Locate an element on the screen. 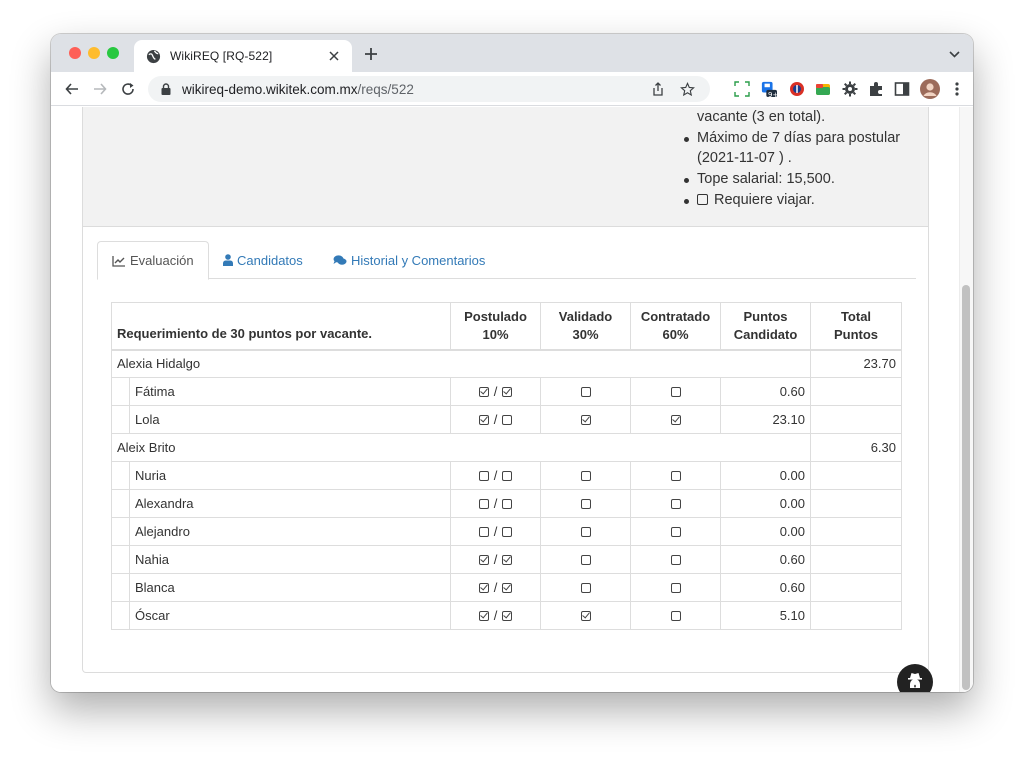 The width and height of the screenshot is (1024, 759). header-line: 10% is located at coordinates (495, 334).